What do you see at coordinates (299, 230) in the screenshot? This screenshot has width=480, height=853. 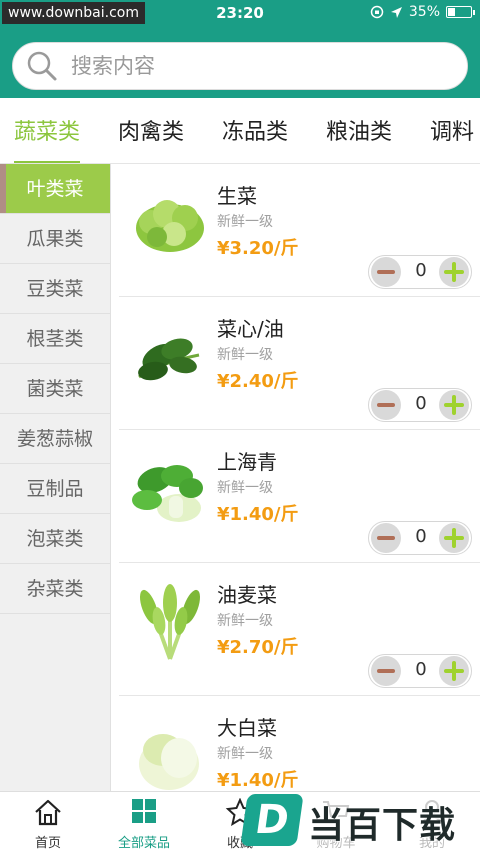 I see `product-item: 生菜 新鲜一级 ¥3.20/斤 0` at bounding box center [299, 230].